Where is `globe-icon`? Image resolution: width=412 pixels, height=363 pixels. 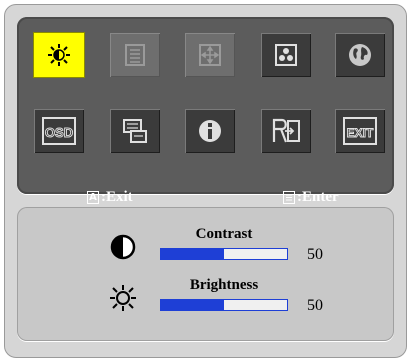
globe-icon is located at coordinates (360, 55).